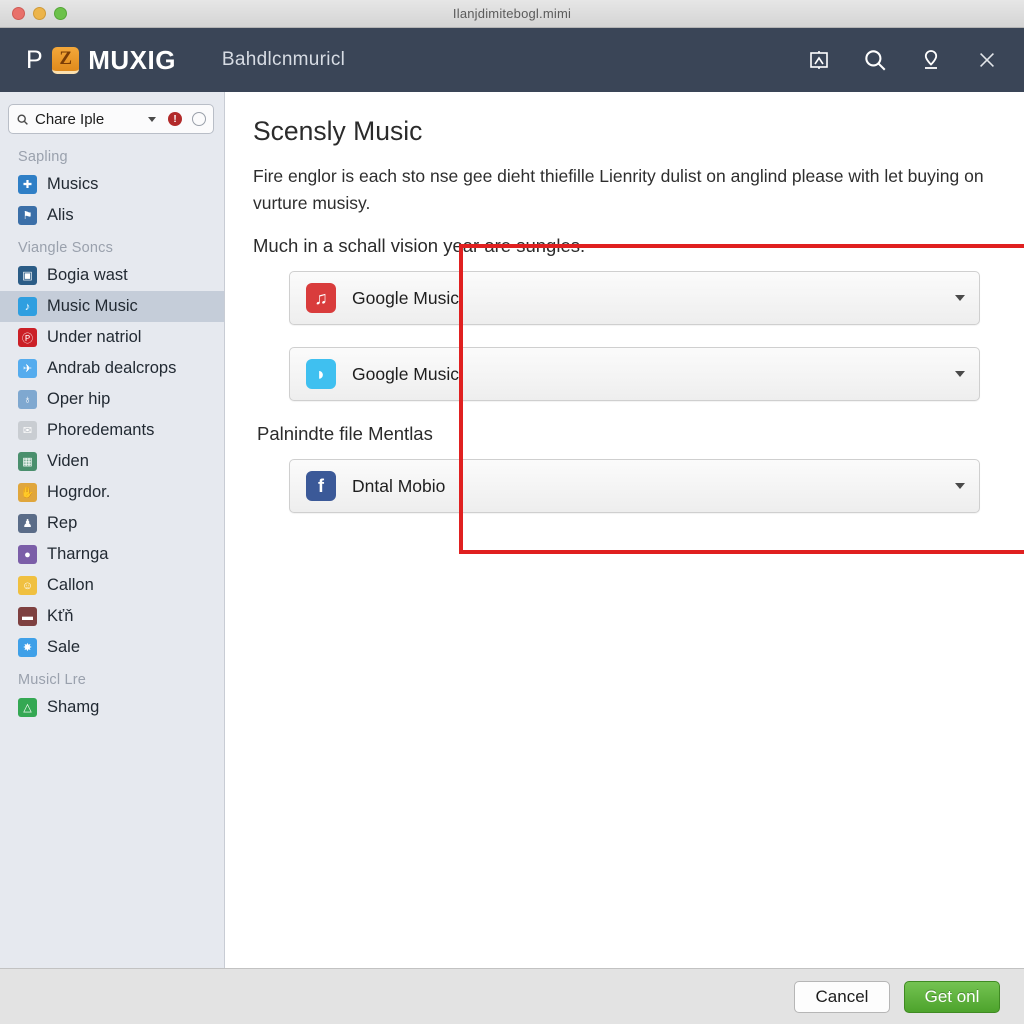  Describe the element at coordinates (321, 486) in the screenshot. I see `facebook-icon: f` at that location.